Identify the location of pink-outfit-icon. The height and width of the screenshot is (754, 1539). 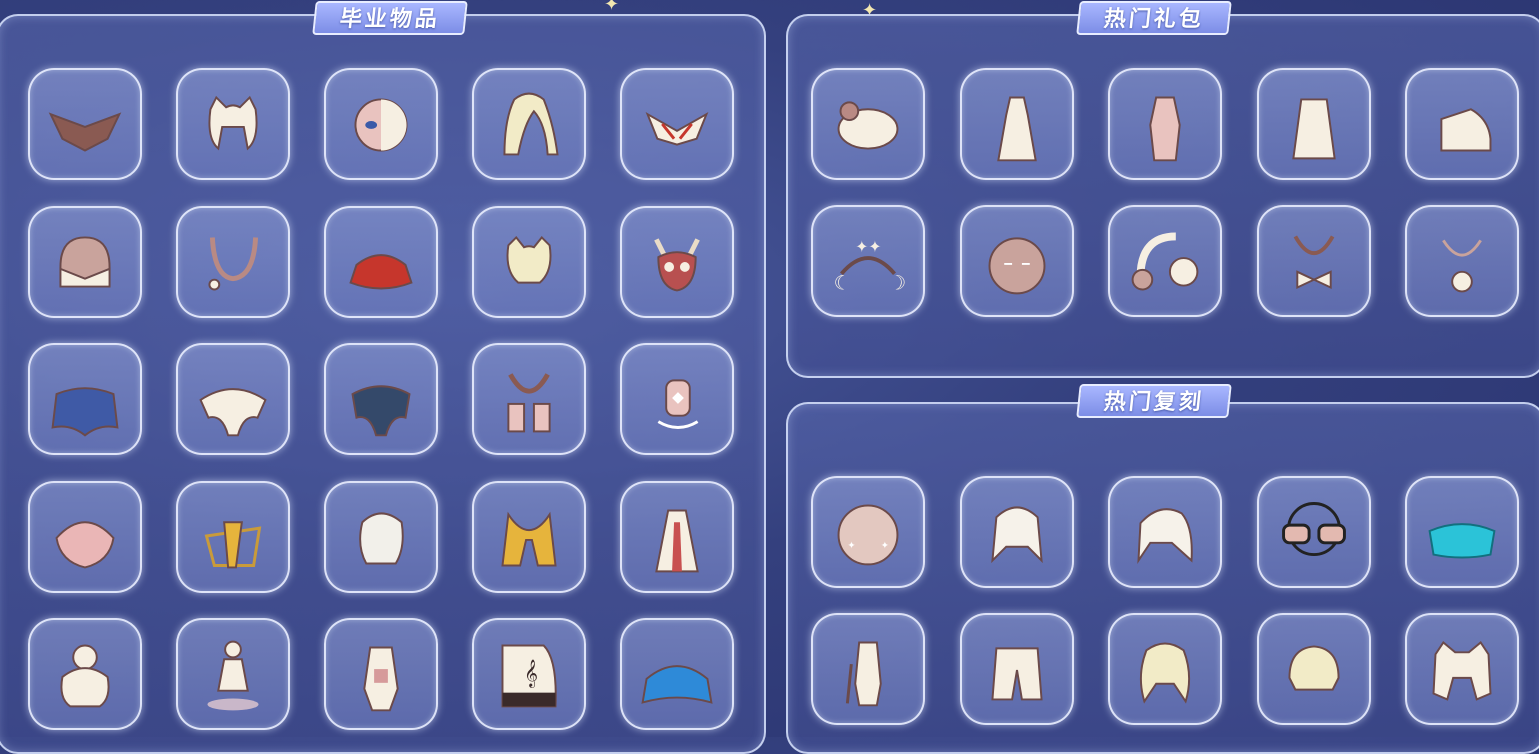
(1165, 124).